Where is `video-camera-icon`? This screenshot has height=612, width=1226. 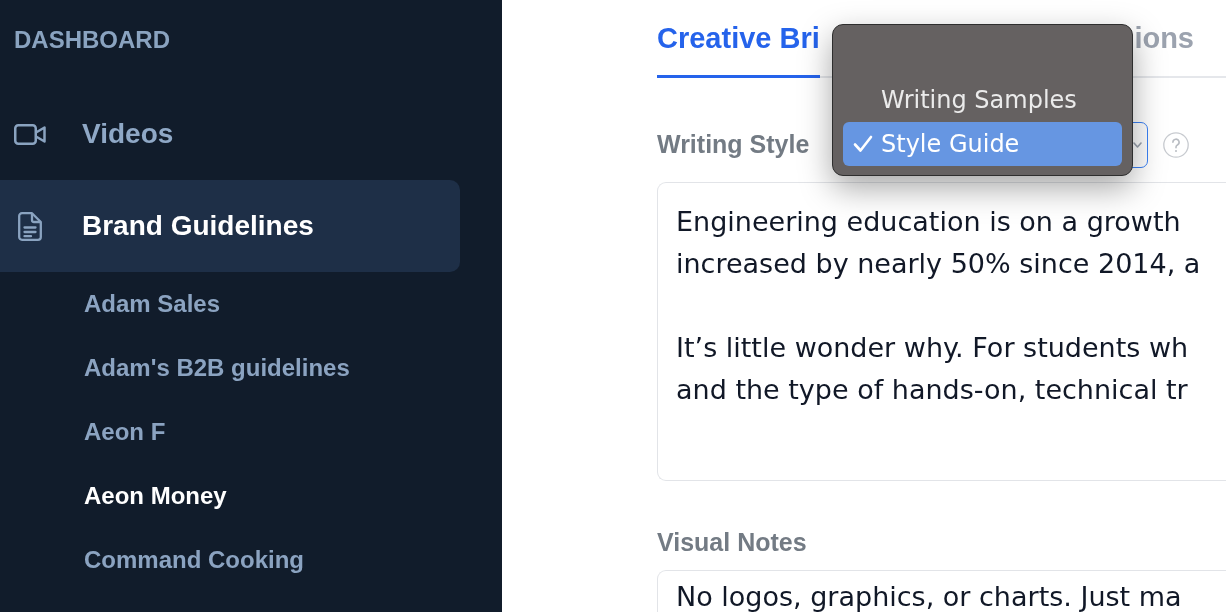 video-camera-icon is located at coordinates (30, 134).